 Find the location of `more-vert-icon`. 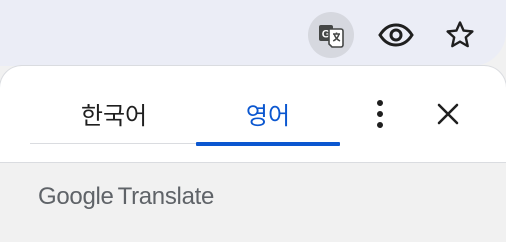

more-vert-icon is located at coordinates (380, 114).